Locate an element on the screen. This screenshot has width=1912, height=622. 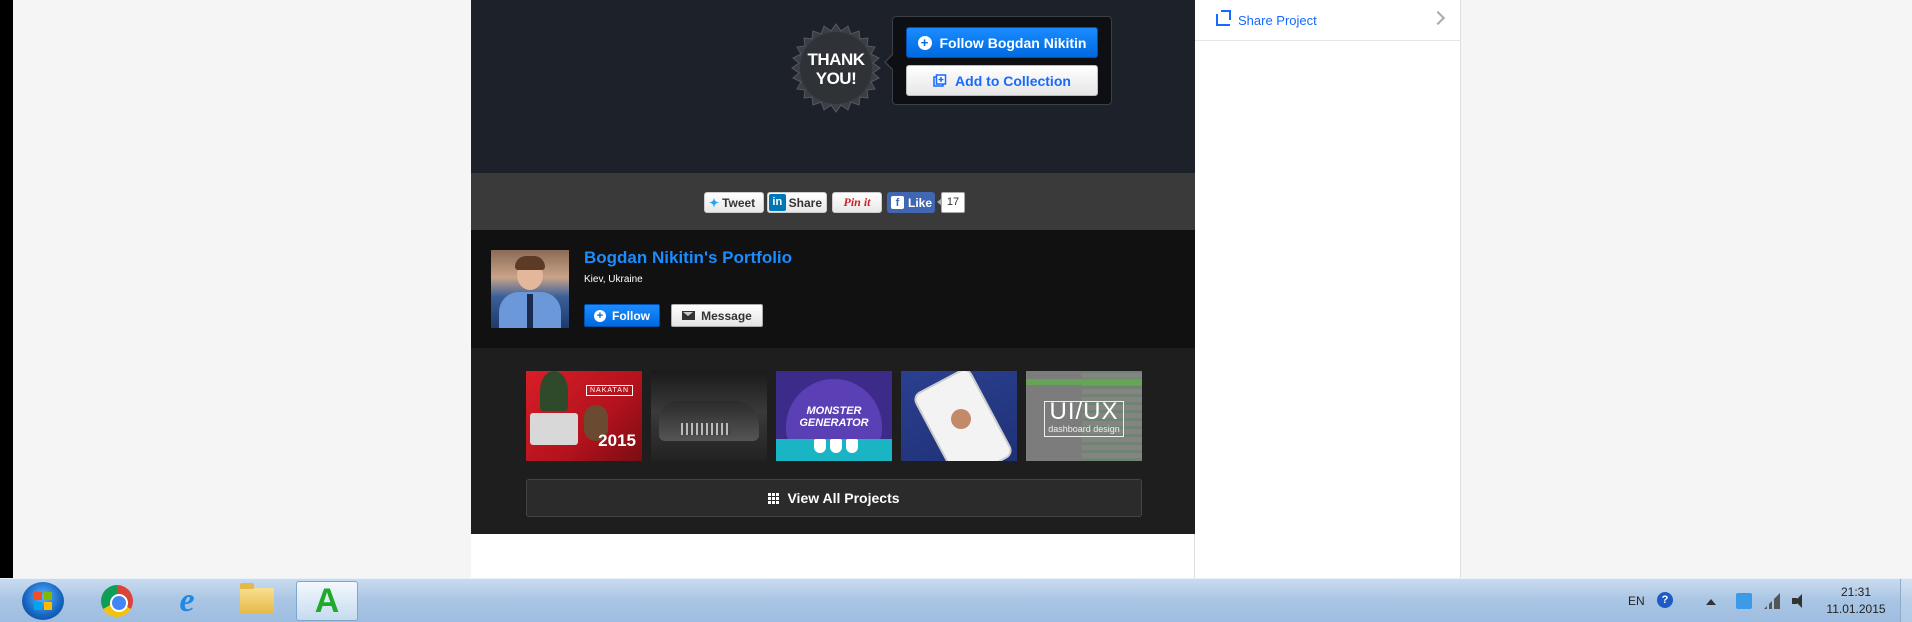
green-a-app-icon: A is located at coordinates (327, 601).